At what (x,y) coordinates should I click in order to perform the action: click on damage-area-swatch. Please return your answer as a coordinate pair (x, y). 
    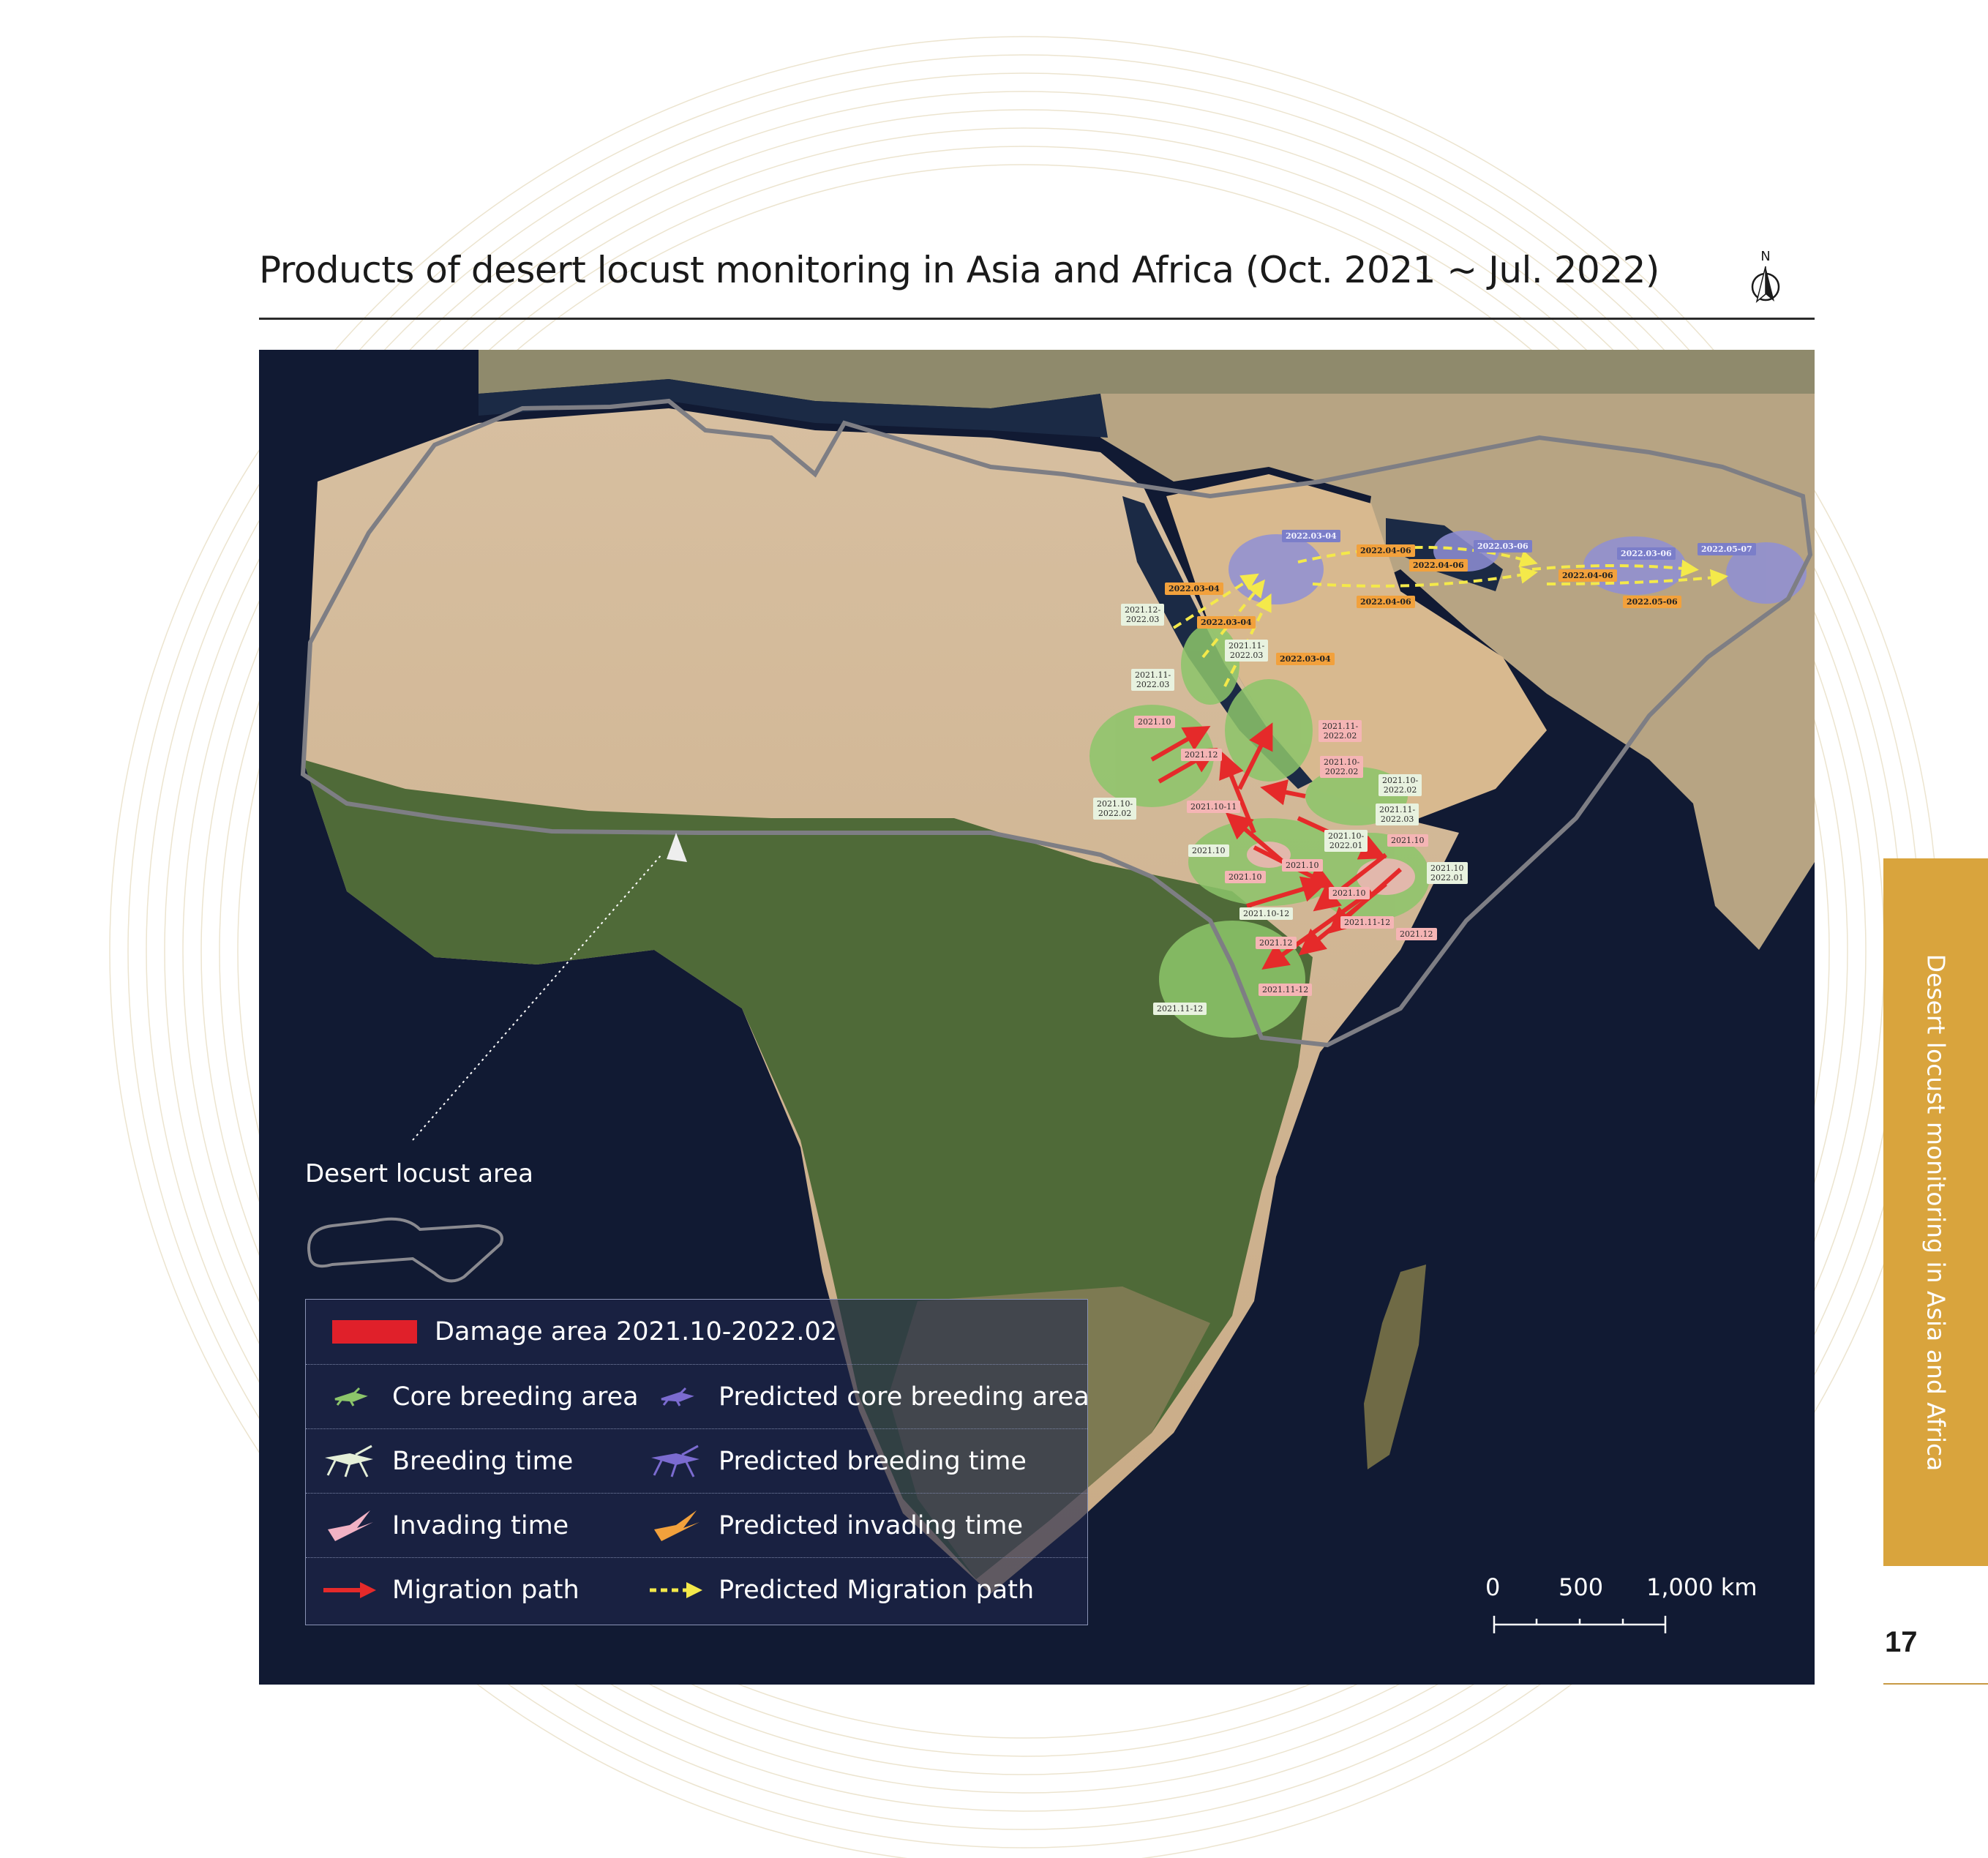
    Looking at the image, I should click on (375, 1332).